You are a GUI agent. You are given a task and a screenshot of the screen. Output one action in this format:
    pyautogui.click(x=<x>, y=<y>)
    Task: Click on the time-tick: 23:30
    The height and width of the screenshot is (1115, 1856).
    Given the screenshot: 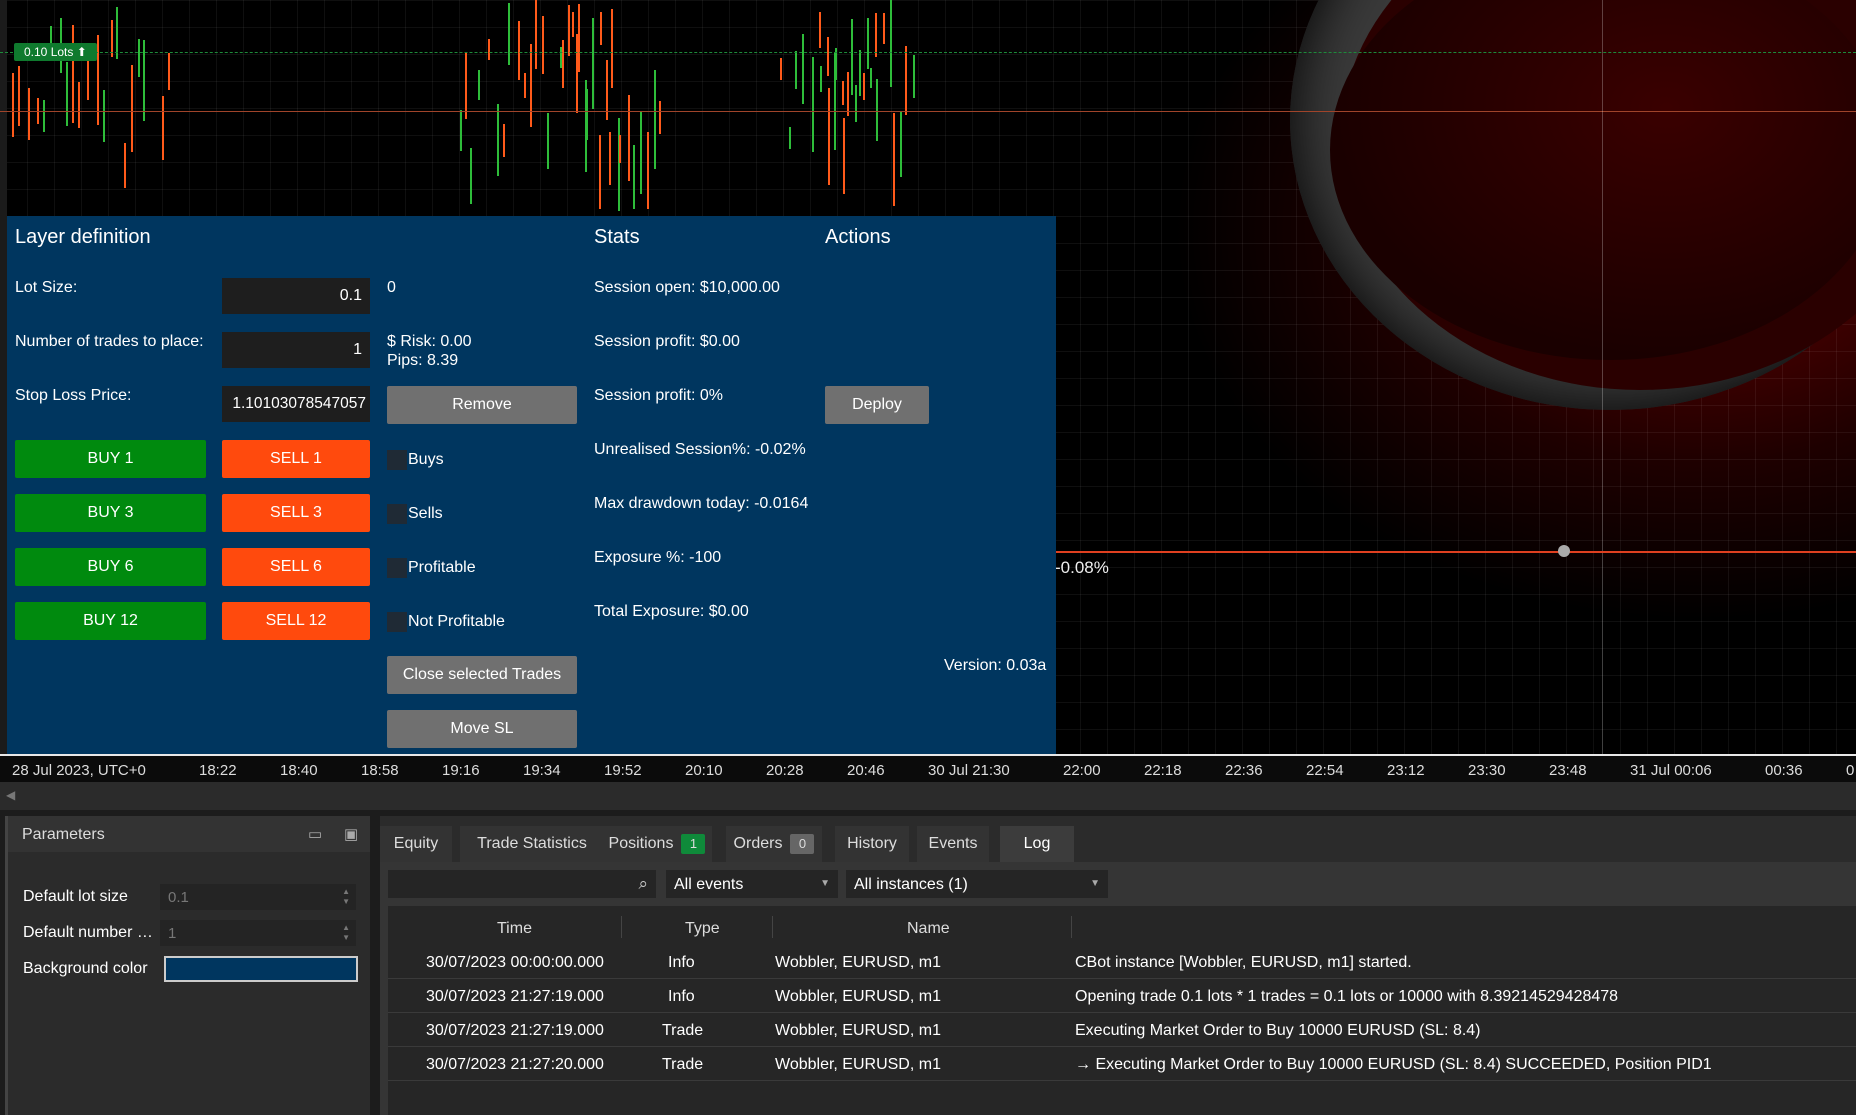 What is the action you would take?
    pyautogui.click(x=1487, y=770)
    